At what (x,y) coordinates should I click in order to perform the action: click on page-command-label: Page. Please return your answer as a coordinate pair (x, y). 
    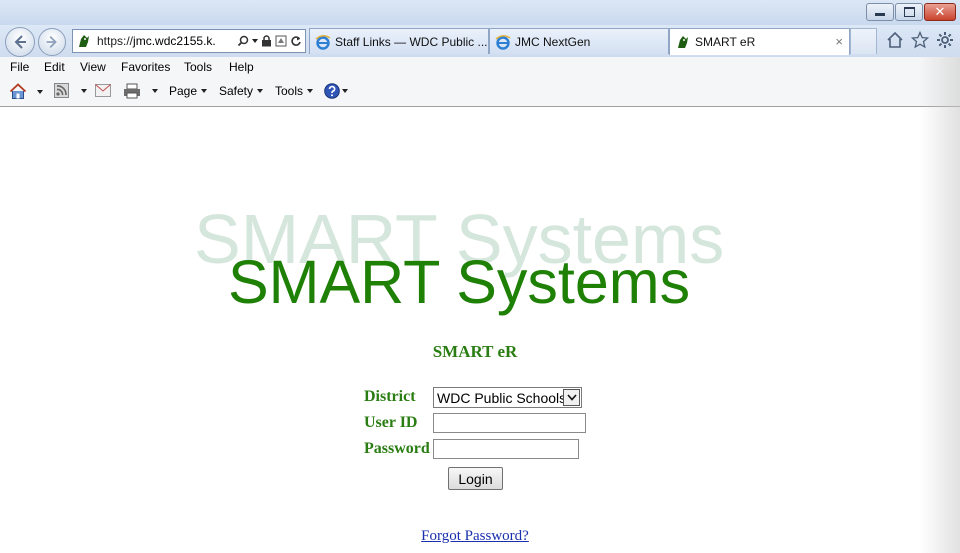
    Looking at the image, I should click on (183, 91).